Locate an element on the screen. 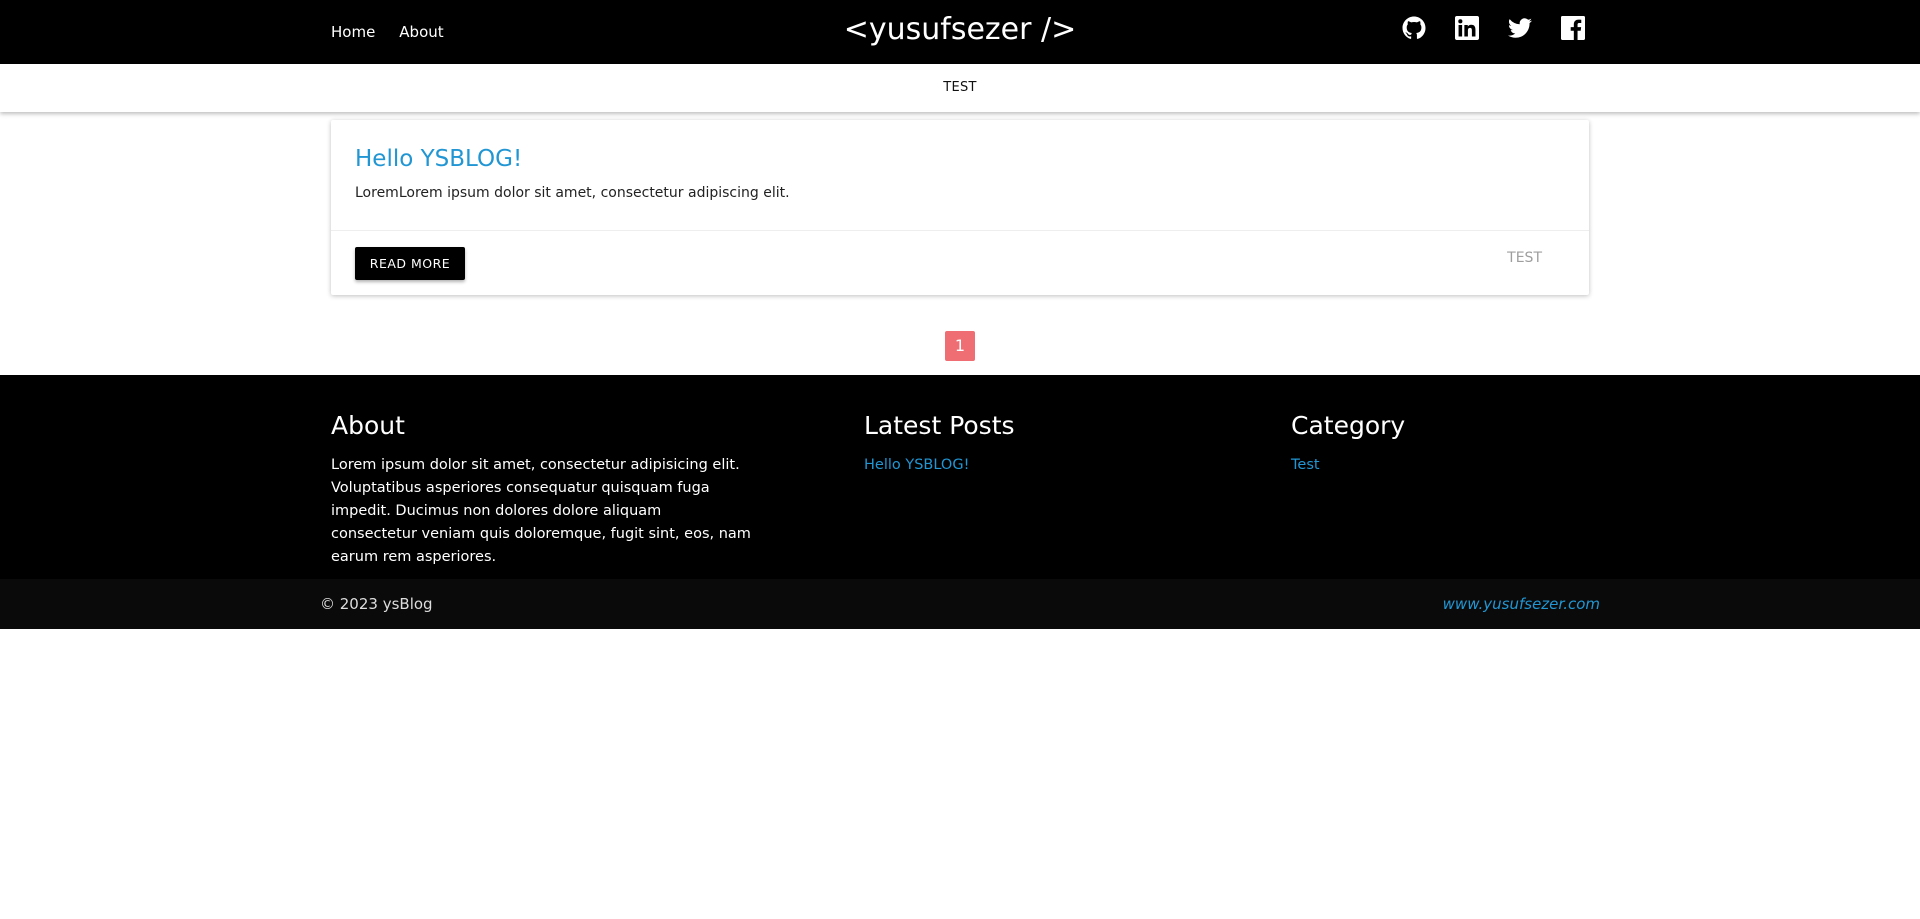 Image resolution: width=1920 pixels, height=919 pixels. brand-logo-text: <yusufsezer /> is located at coordinates (960, 29).